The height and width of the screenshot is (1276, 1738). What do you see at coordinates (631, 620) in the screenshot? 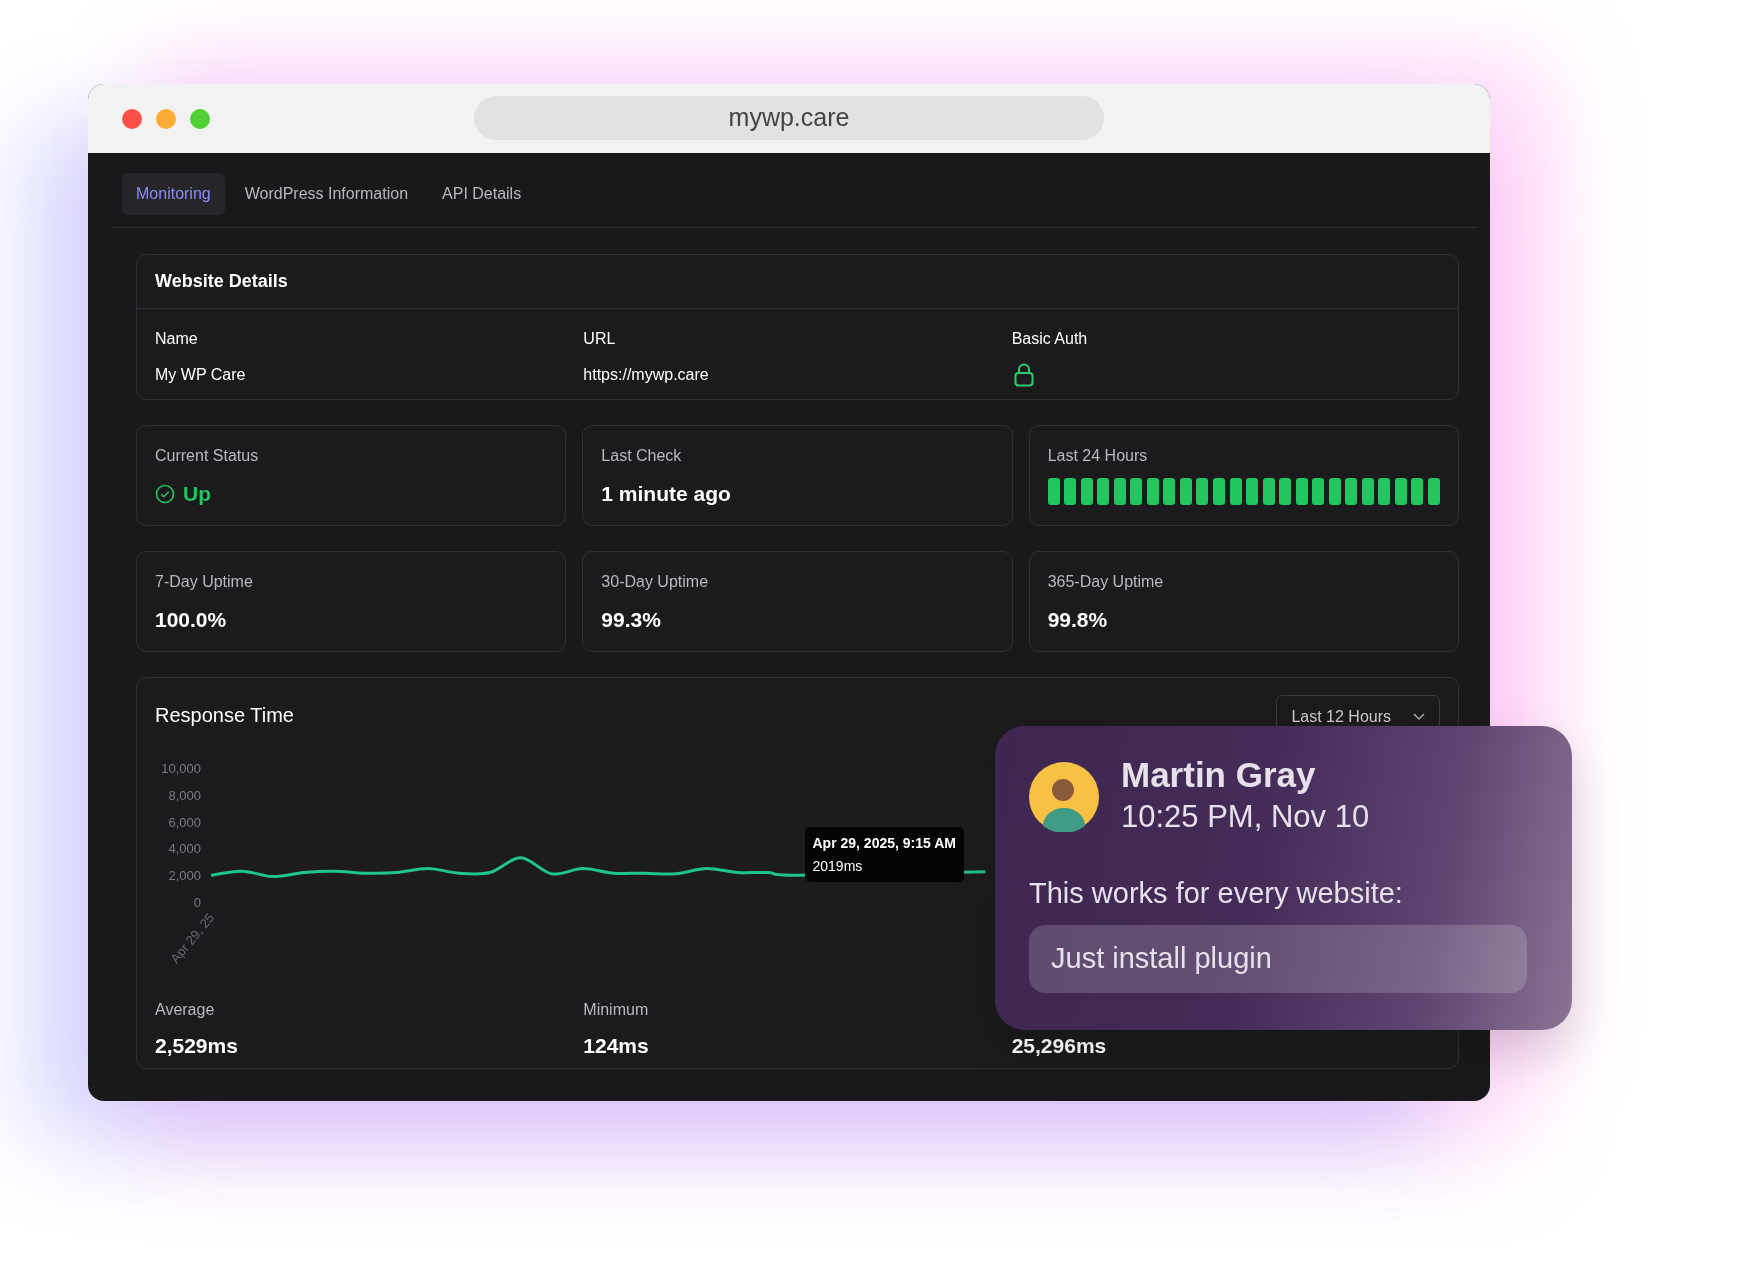
I see `uptime-value: 99.3%` at bounding box center [631, 620].